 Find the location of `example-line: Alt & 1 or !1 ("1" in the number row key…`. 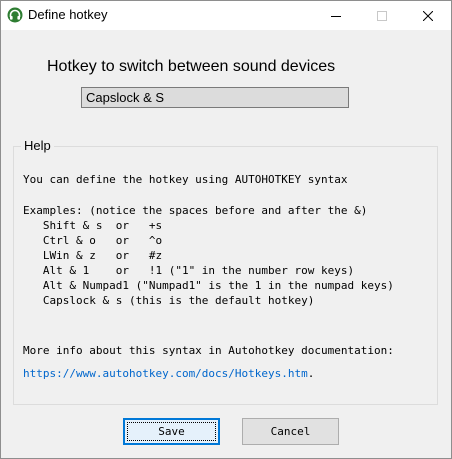

example-line: Alt & 1 or !1 ("1" in the number row key… is located at coordinates (189, 270).